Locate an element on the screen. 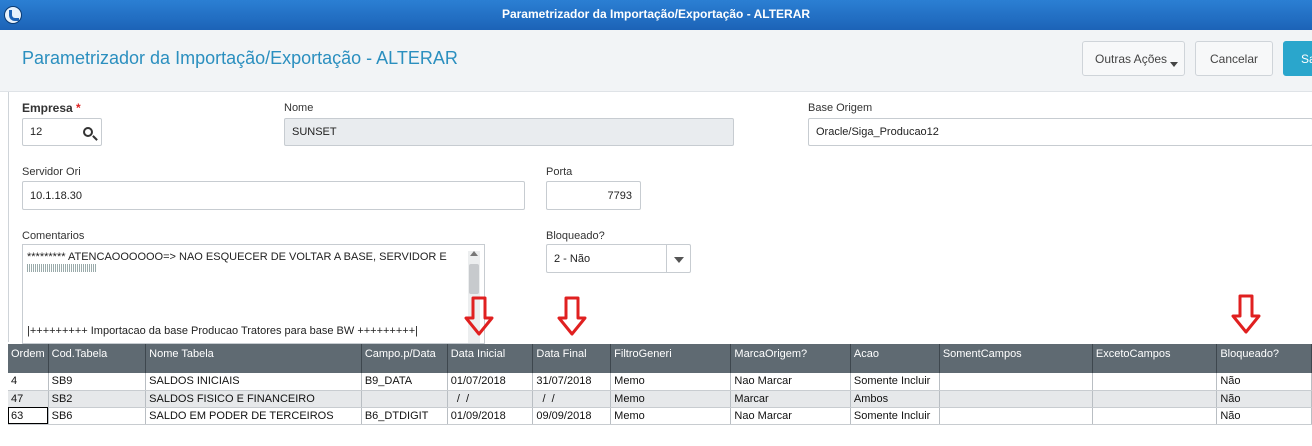 The width and height of the screenshot is (1312, 446). table-cell: SB6 is located at coordinates (97, 416).